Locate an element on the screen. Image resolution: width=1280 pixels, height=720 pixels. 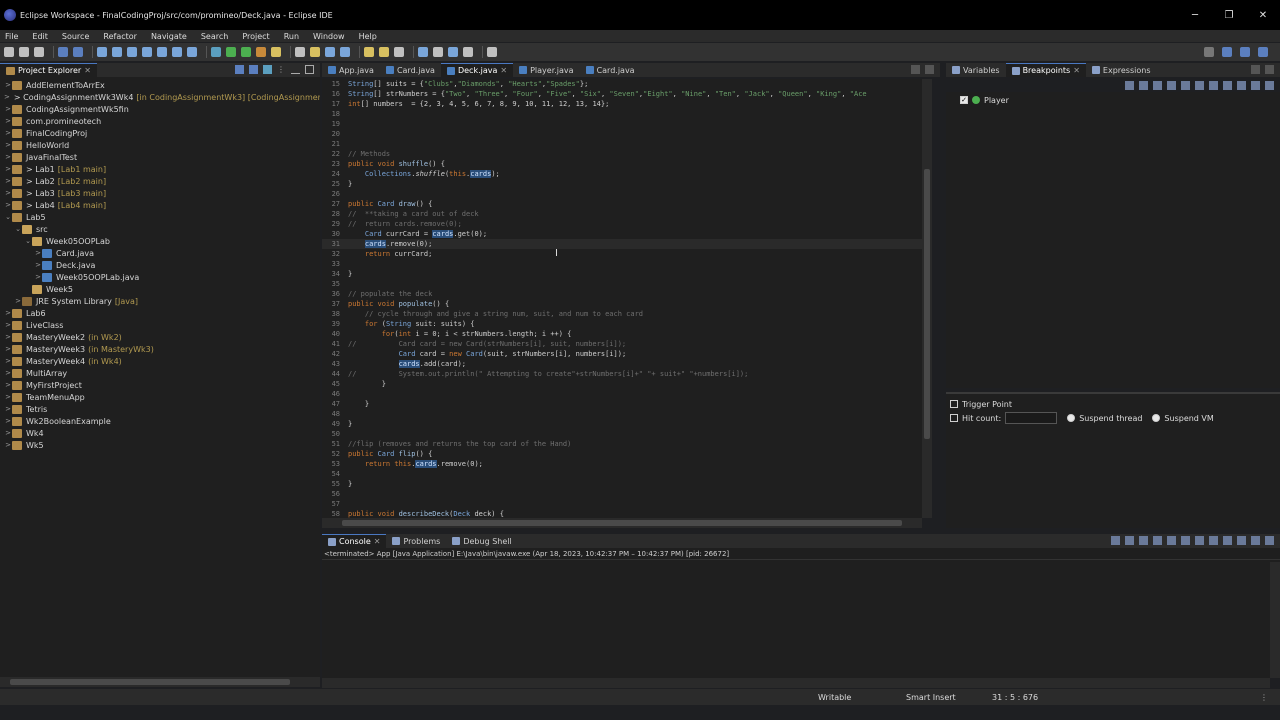
new-icon is located at coordinates (9, 52).